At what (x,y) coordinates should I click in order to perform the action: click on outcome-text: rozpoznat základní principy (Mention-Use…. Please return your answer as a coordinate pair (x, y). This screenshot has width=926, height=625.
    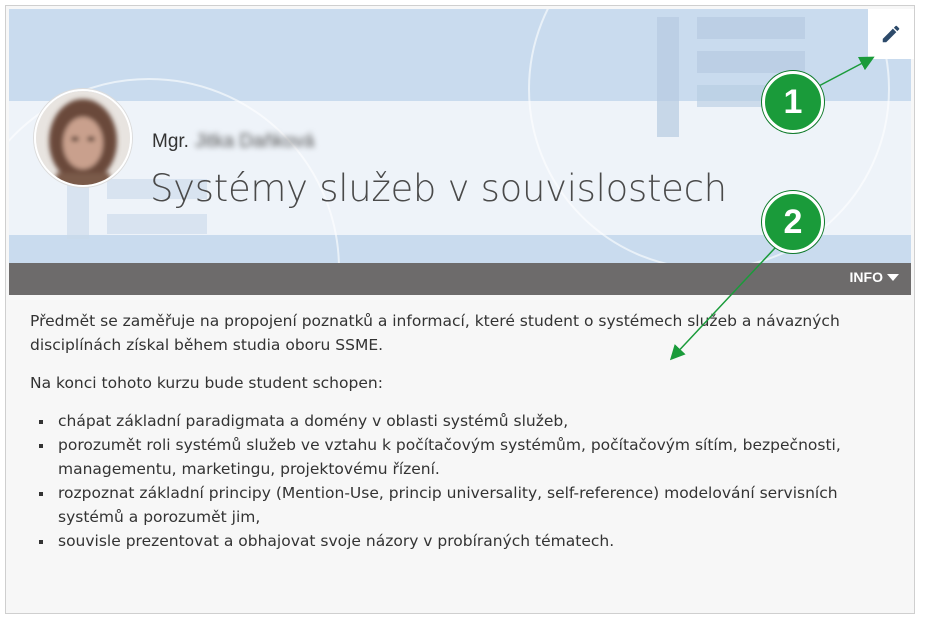
    Looking at the image, I should click on (448, 505).